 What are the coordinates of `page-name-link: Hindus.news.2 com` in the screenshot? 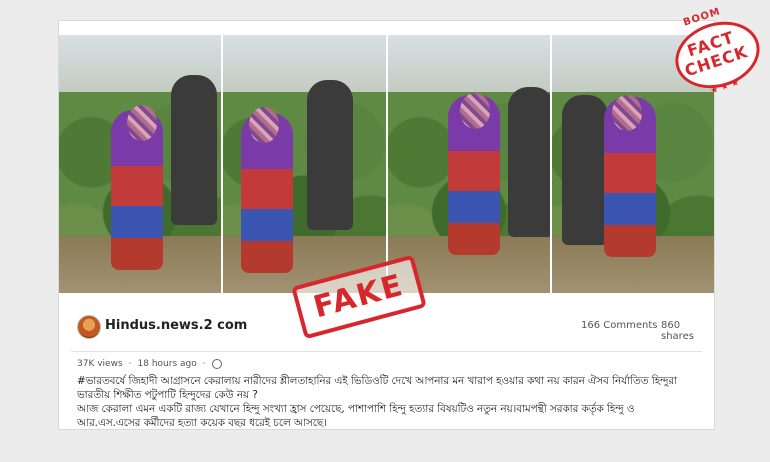 It's located at (176, 325).